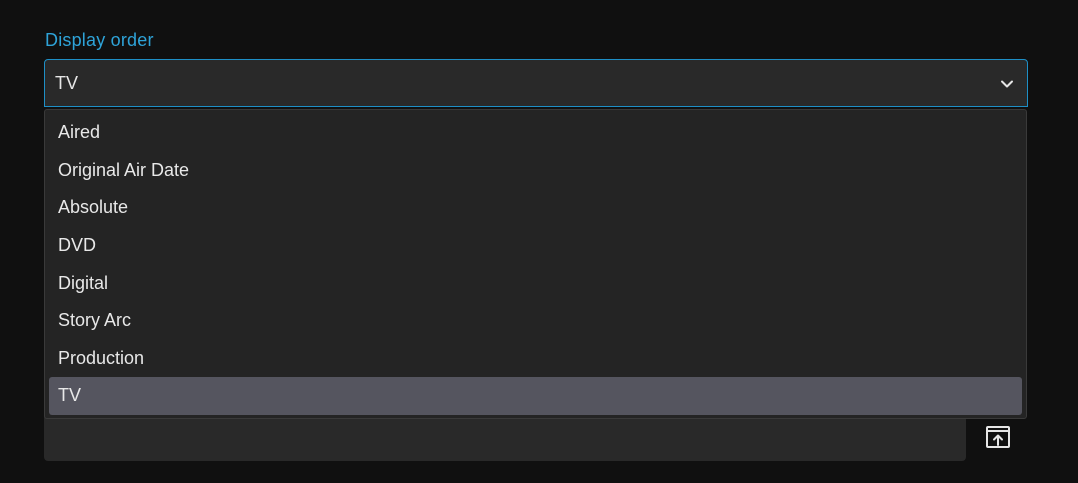 The height and width of the screenshot is (483, 1078). Describe the element at coordinates (99, 40) in the screenshot. I see `display-order-label: Display order` at that location.